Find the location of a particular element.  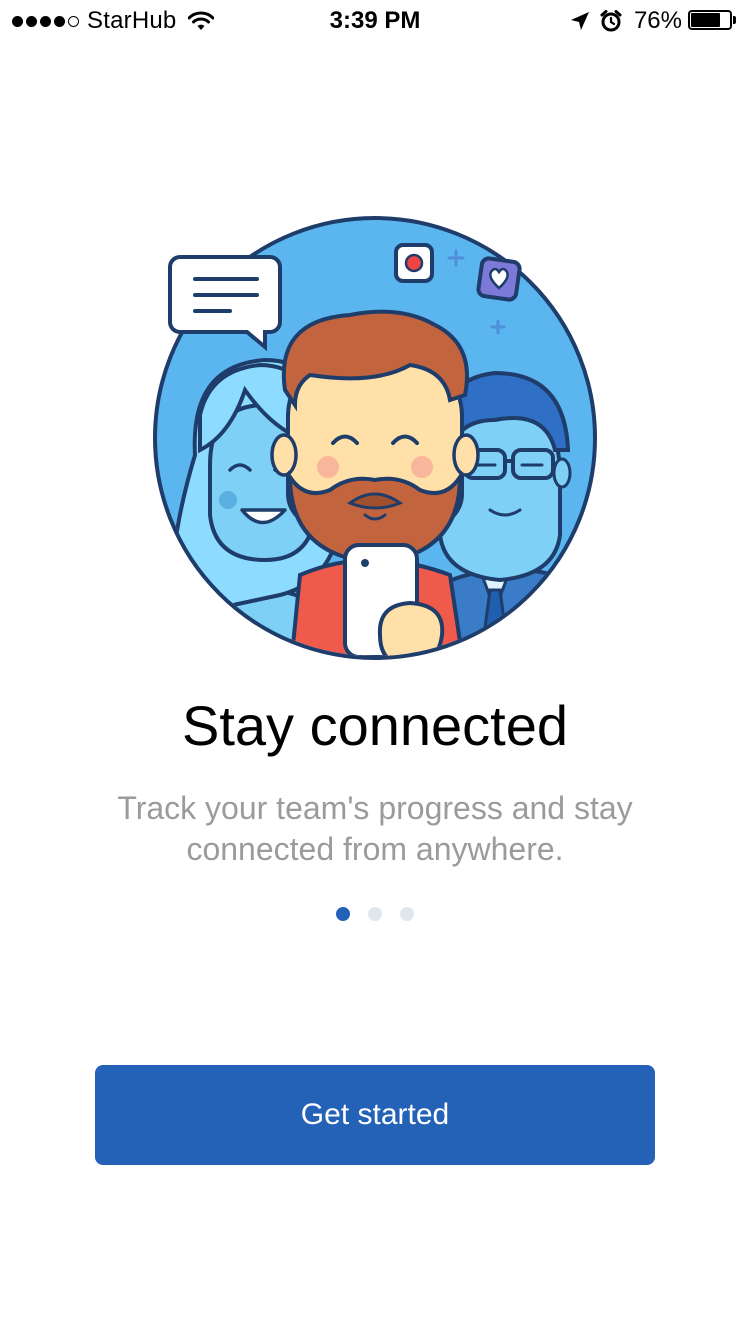

location-arrow-icon is located at coordinates (579, 21).